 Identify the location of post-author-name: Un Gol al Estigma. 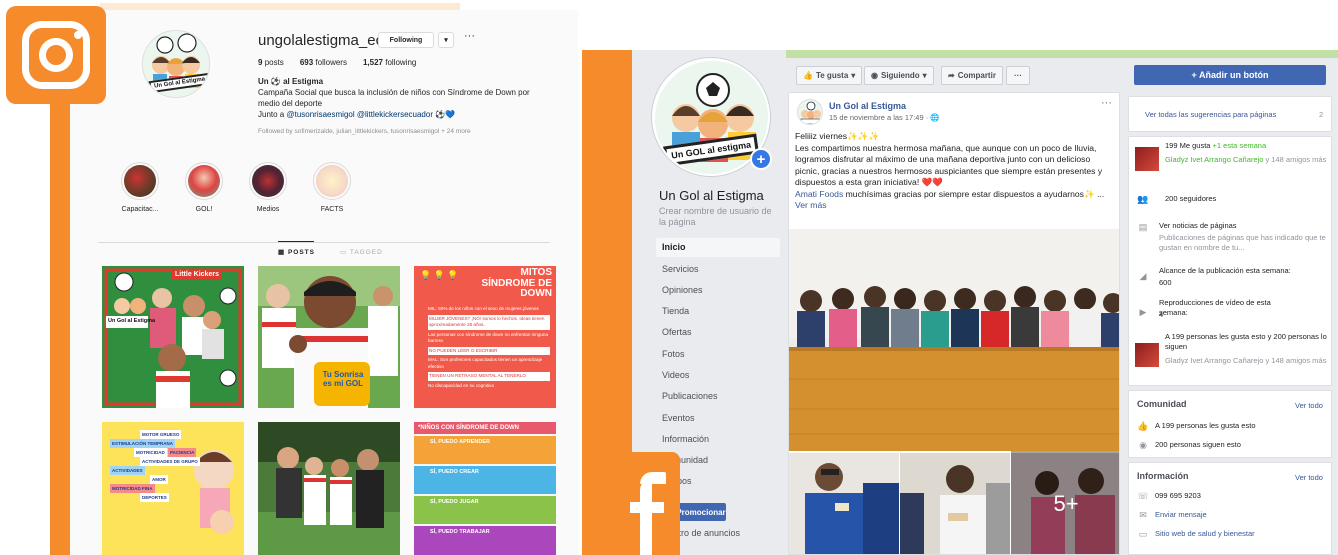
(867, 106).